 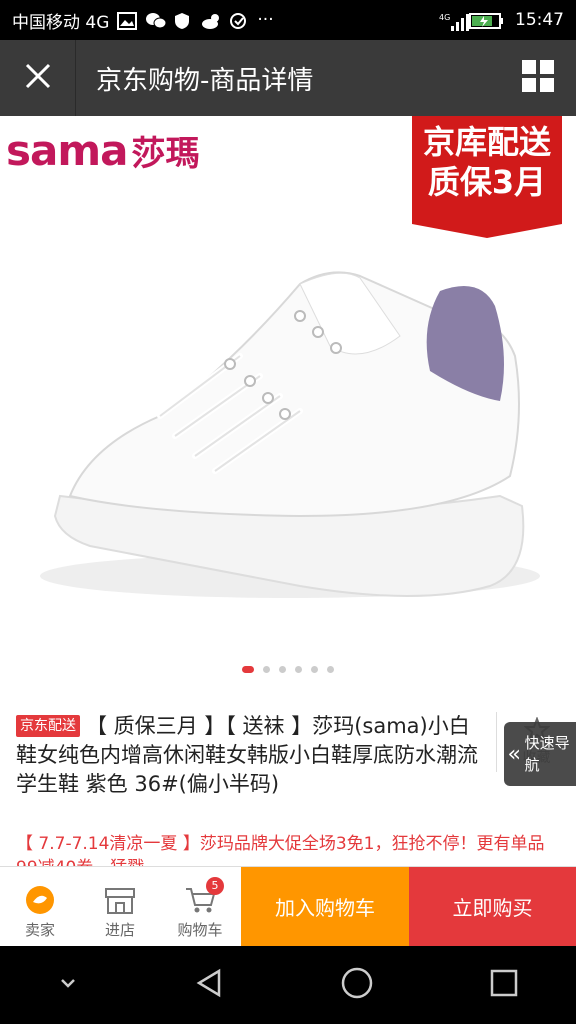 I want to click on signal-icon: 4G, so click(x=454, y=21).